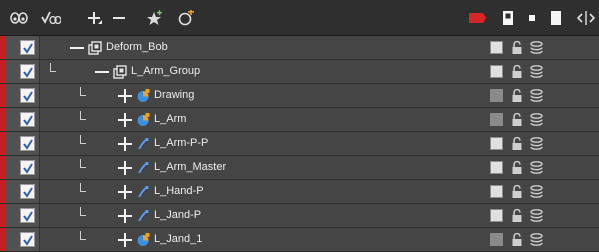 This screenshot has height=252, width=599. I want to click on expand-width-button, so click(586, 18).